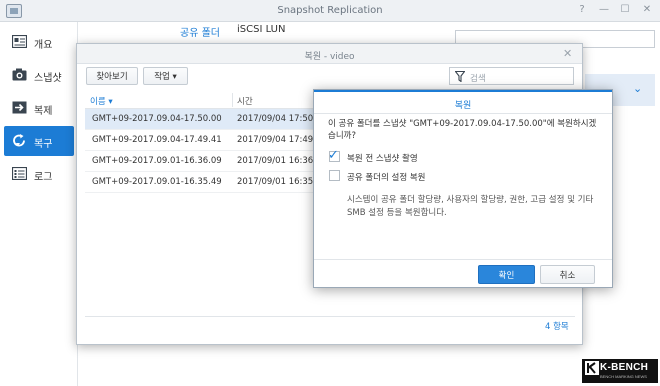 This screenshot has width=660, height=386. What do you see at coordinates (582, 9) in the screenshot?
I see `help-button: ?` at bounding box center [582, 9].